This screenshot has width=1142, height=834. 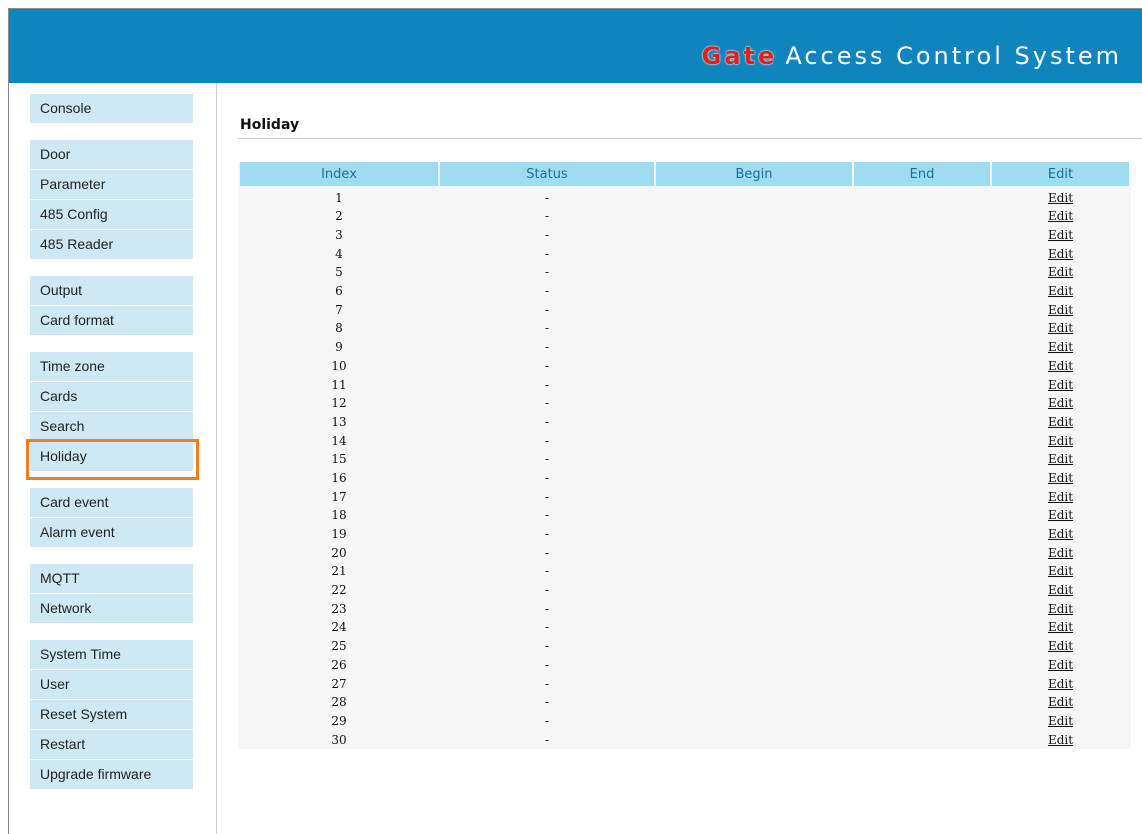 I want to click on sidebar-item-system-time: System Time, so click(x=111, y=654).